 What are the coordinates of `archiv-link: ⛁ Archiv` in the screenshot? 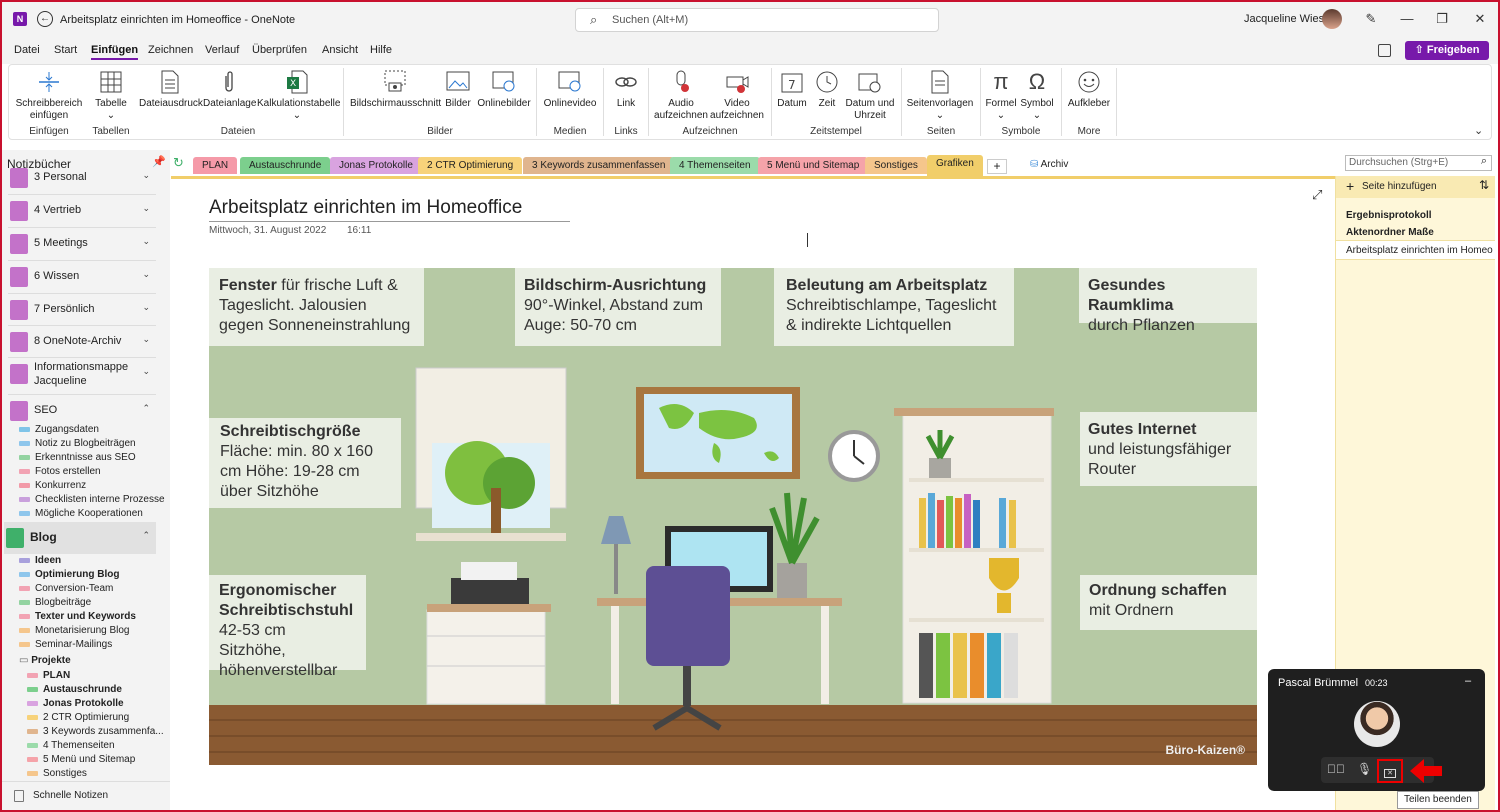 It's located at (1049, 164).